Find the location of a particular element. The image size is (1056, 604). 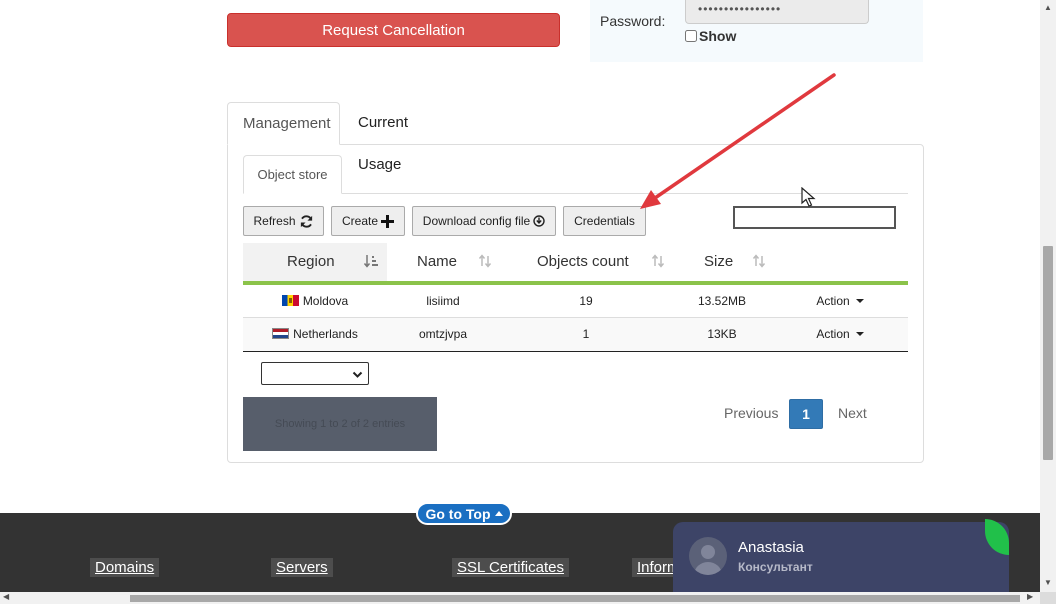

footer-link-domains: Domains is located at coordinates (125, 567).